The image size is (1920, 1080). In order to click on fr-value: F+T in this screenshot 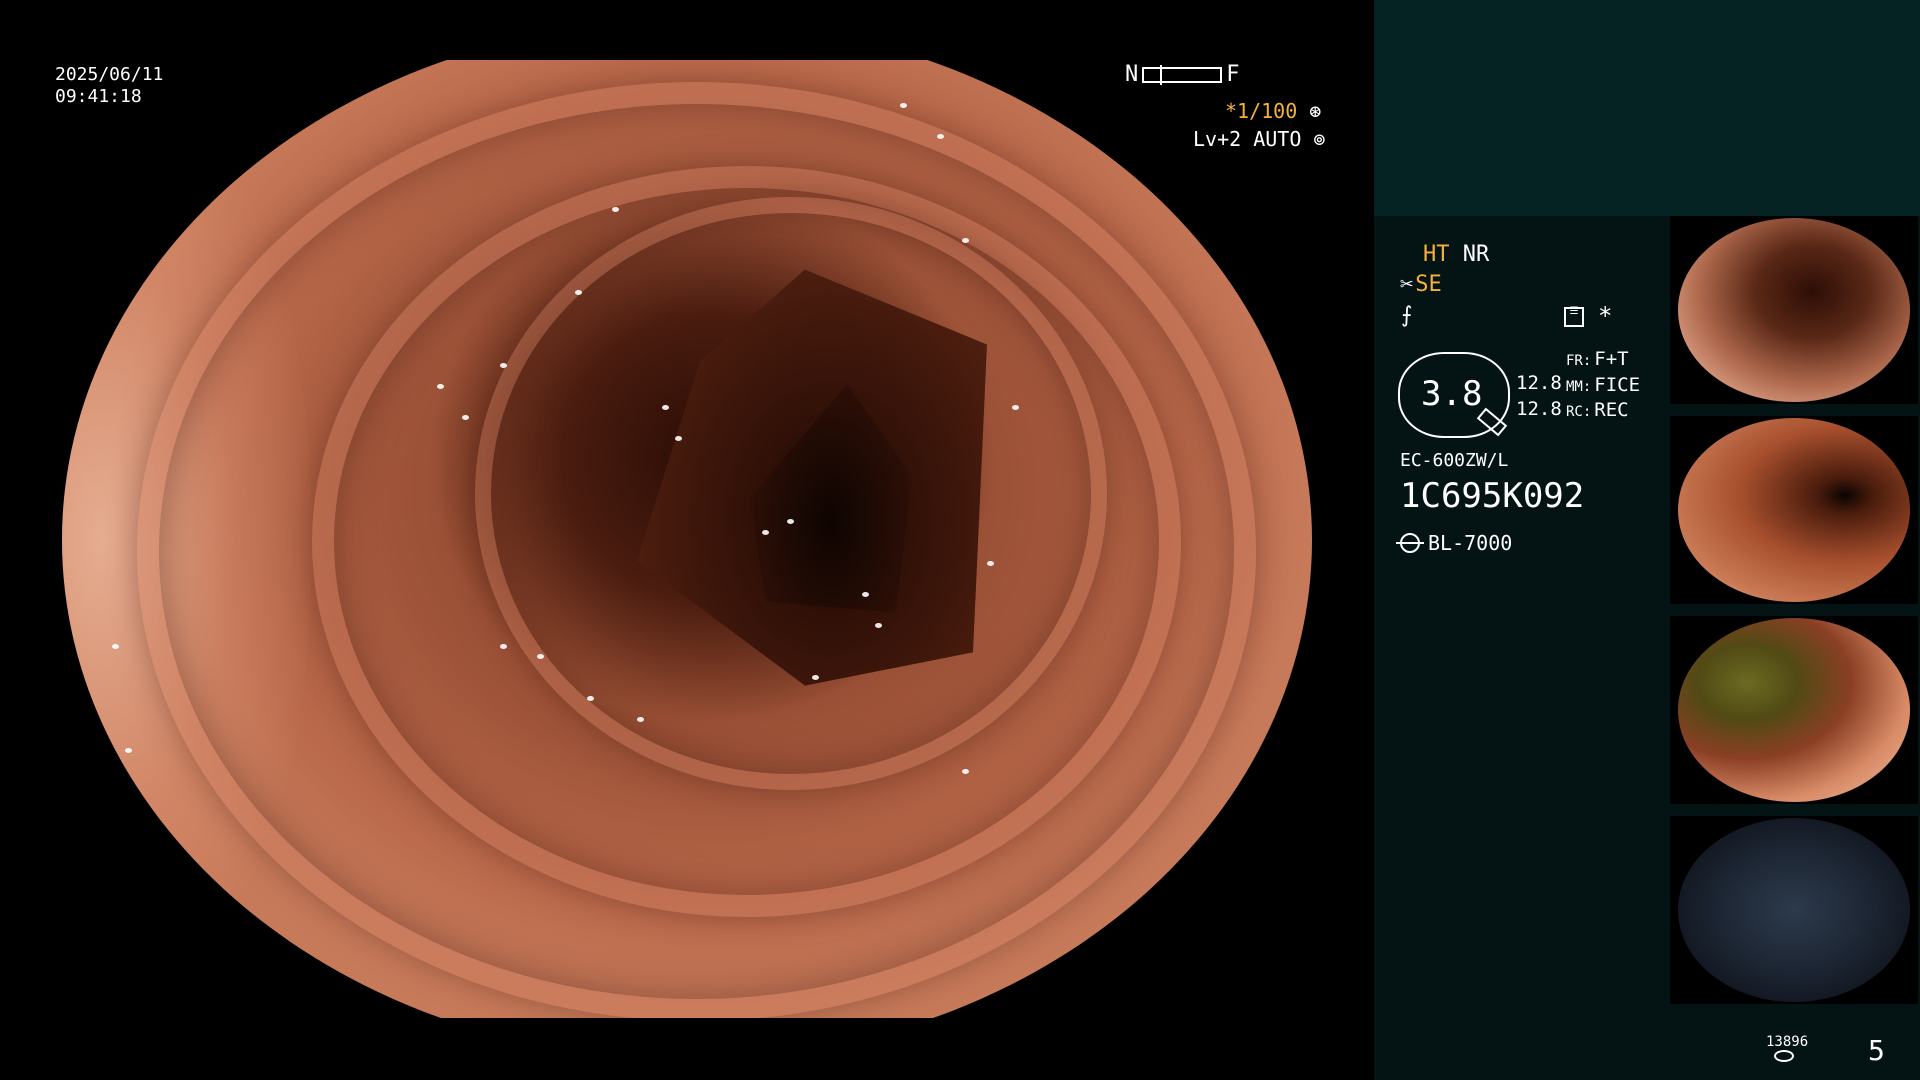, I will do `click(1611, 359)`.